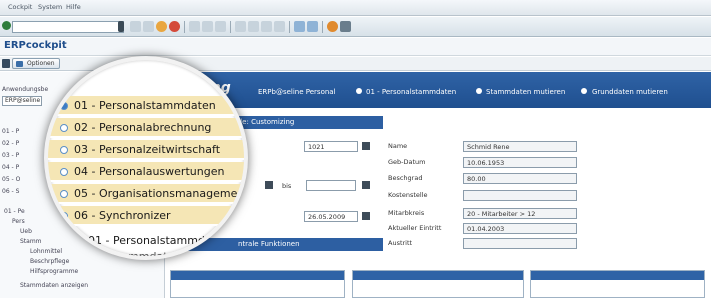 This screenshot has width=711, height=298. What do you see at coordinates (54, 285) in the screenshot?
I see `tree-node: Stammdaten anzeigen` at bounding box center [54, 285].